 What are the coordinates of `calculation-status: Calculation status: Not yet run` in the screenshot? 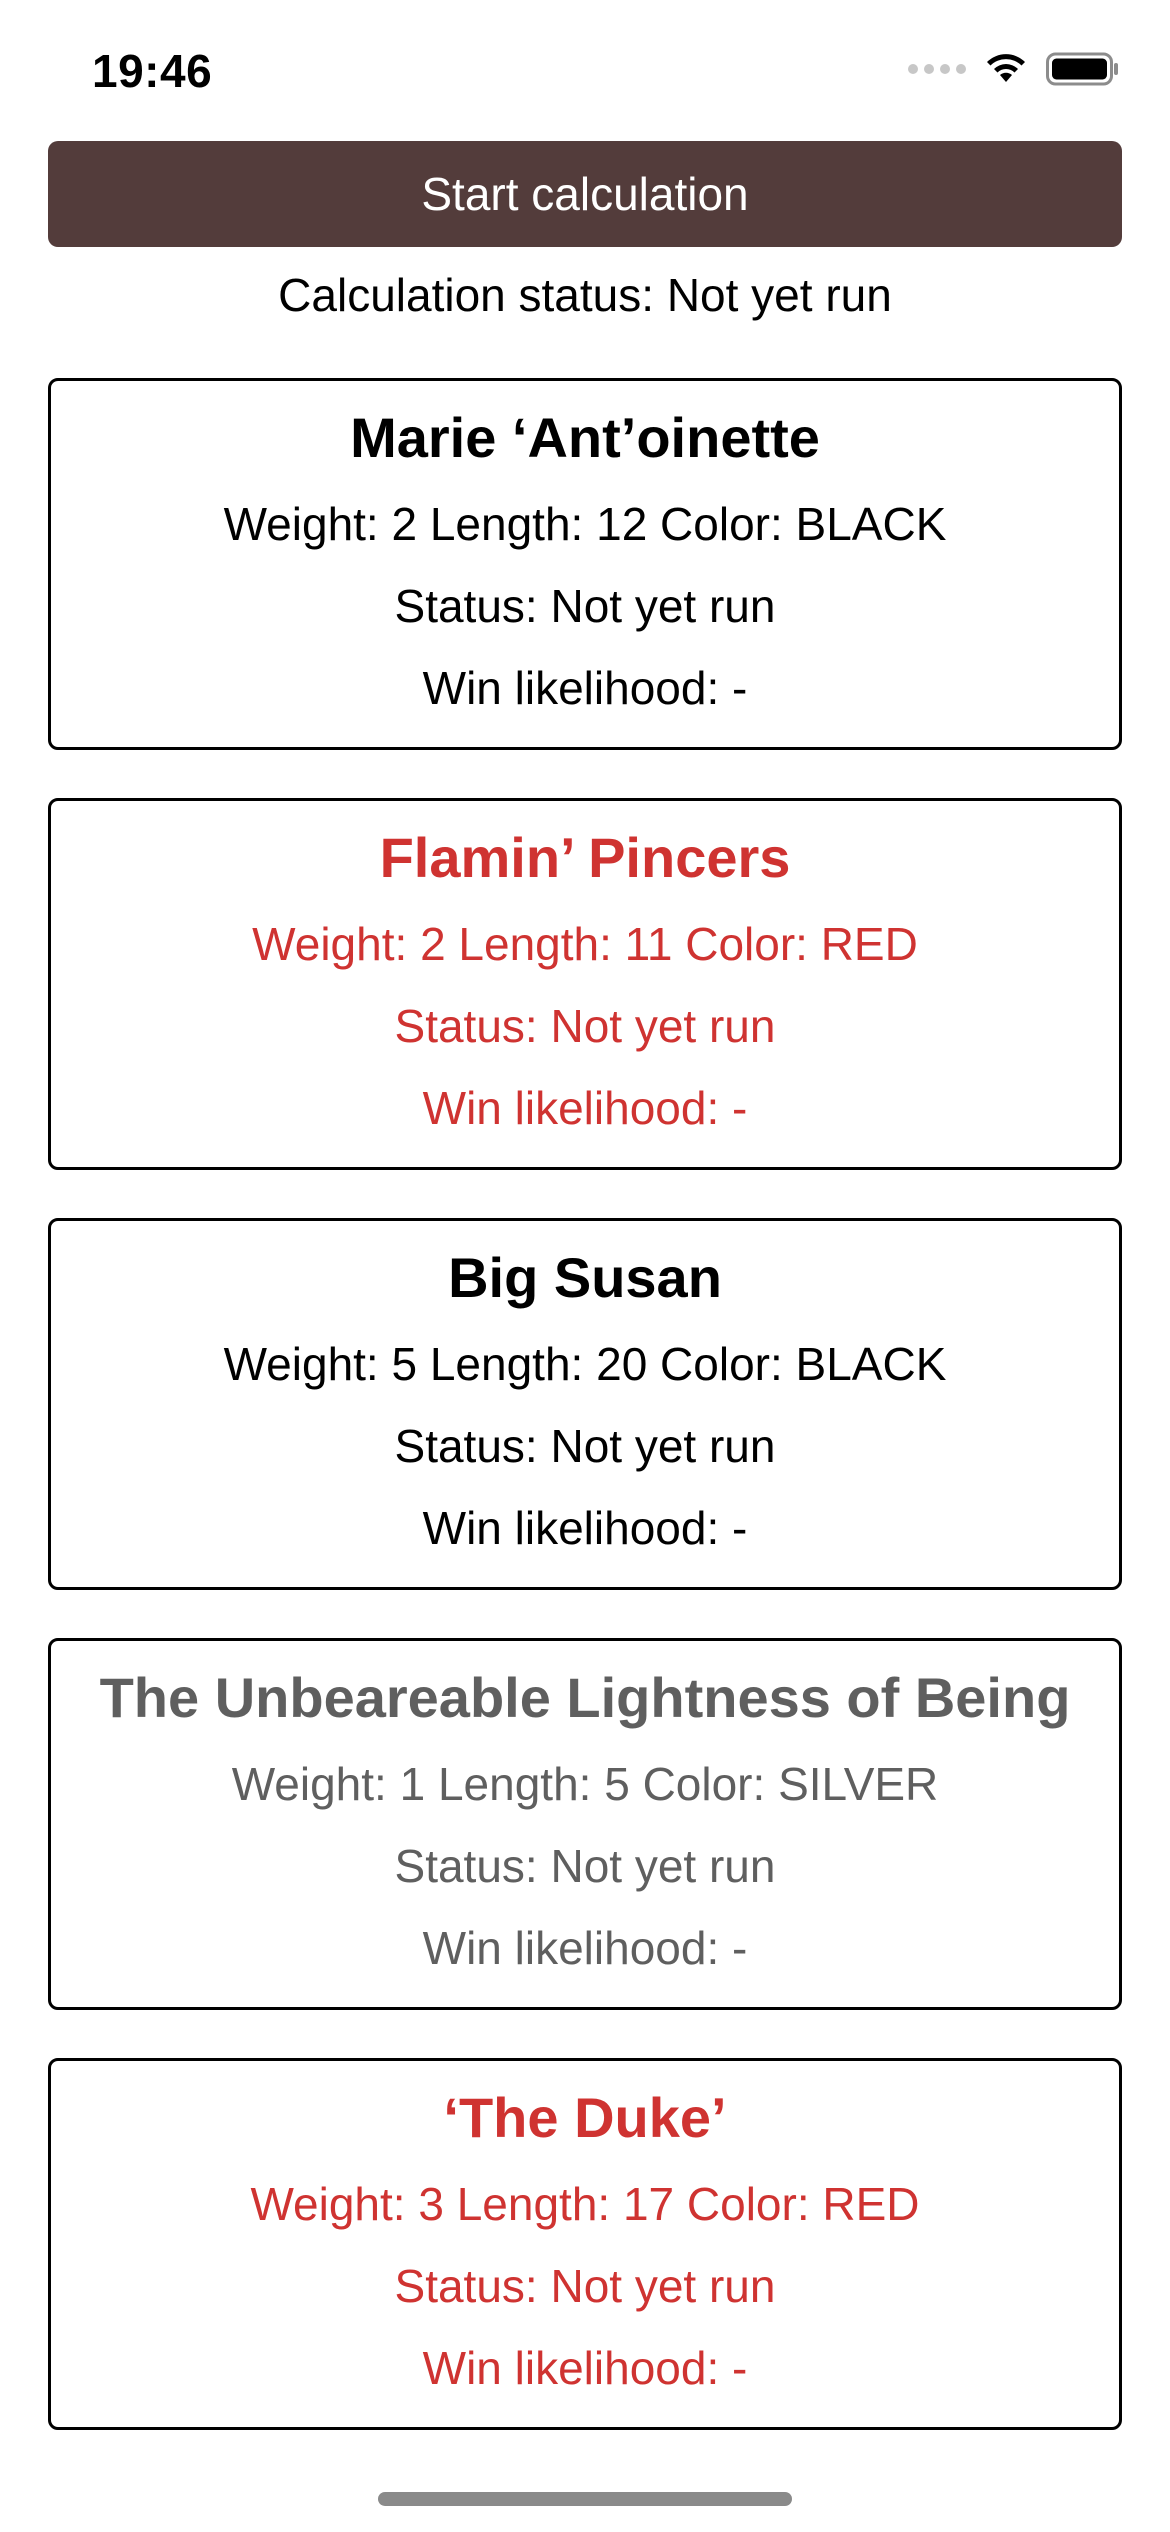 It's located at (585, 295).